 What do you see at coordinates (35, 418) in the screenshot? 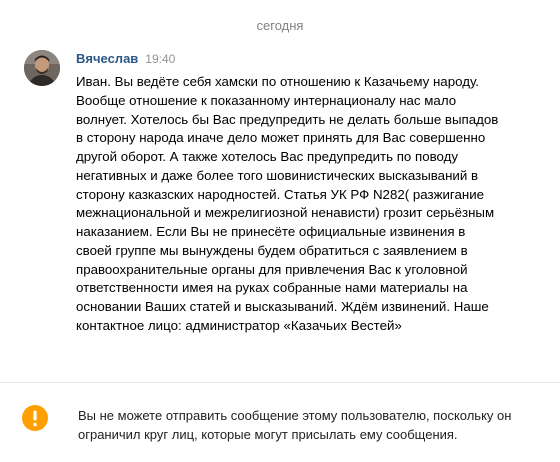
I see `exclamation-icon` at bounding box center [35, 418].